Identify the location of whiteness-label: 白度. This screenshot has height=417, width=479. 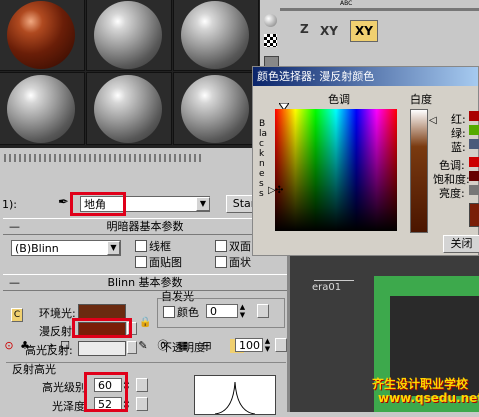
(421, 99).